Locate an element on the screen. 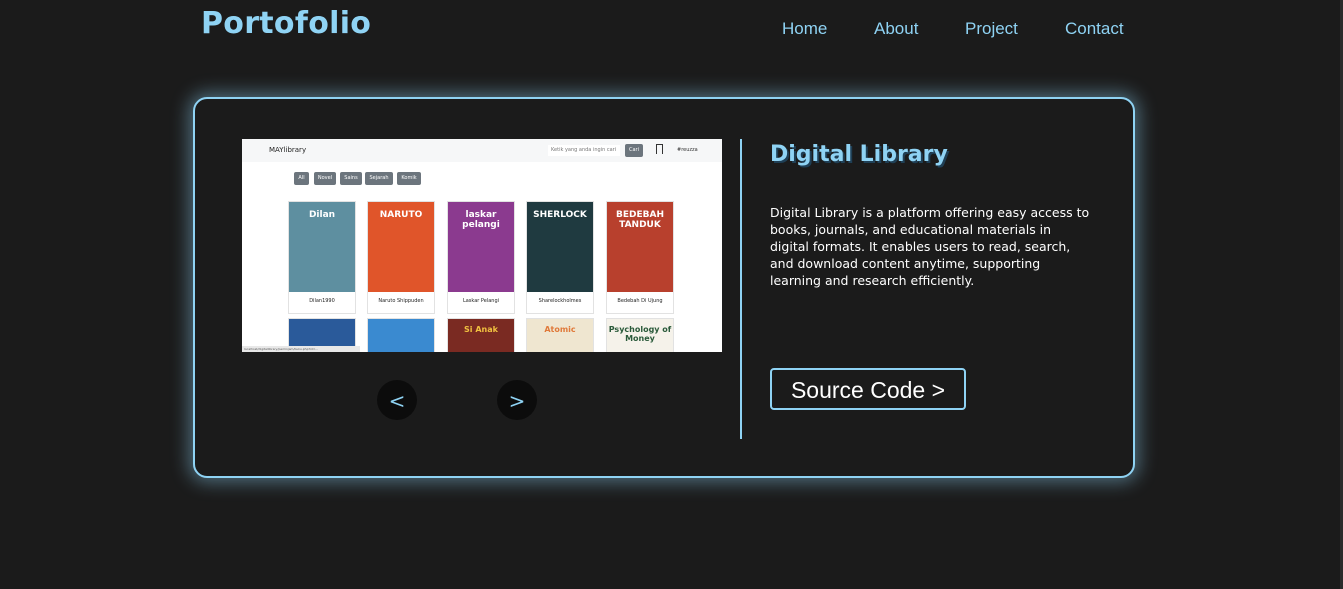 The image size is (1343, 589). next-slide-button: > is located at coordinates (517, 400).